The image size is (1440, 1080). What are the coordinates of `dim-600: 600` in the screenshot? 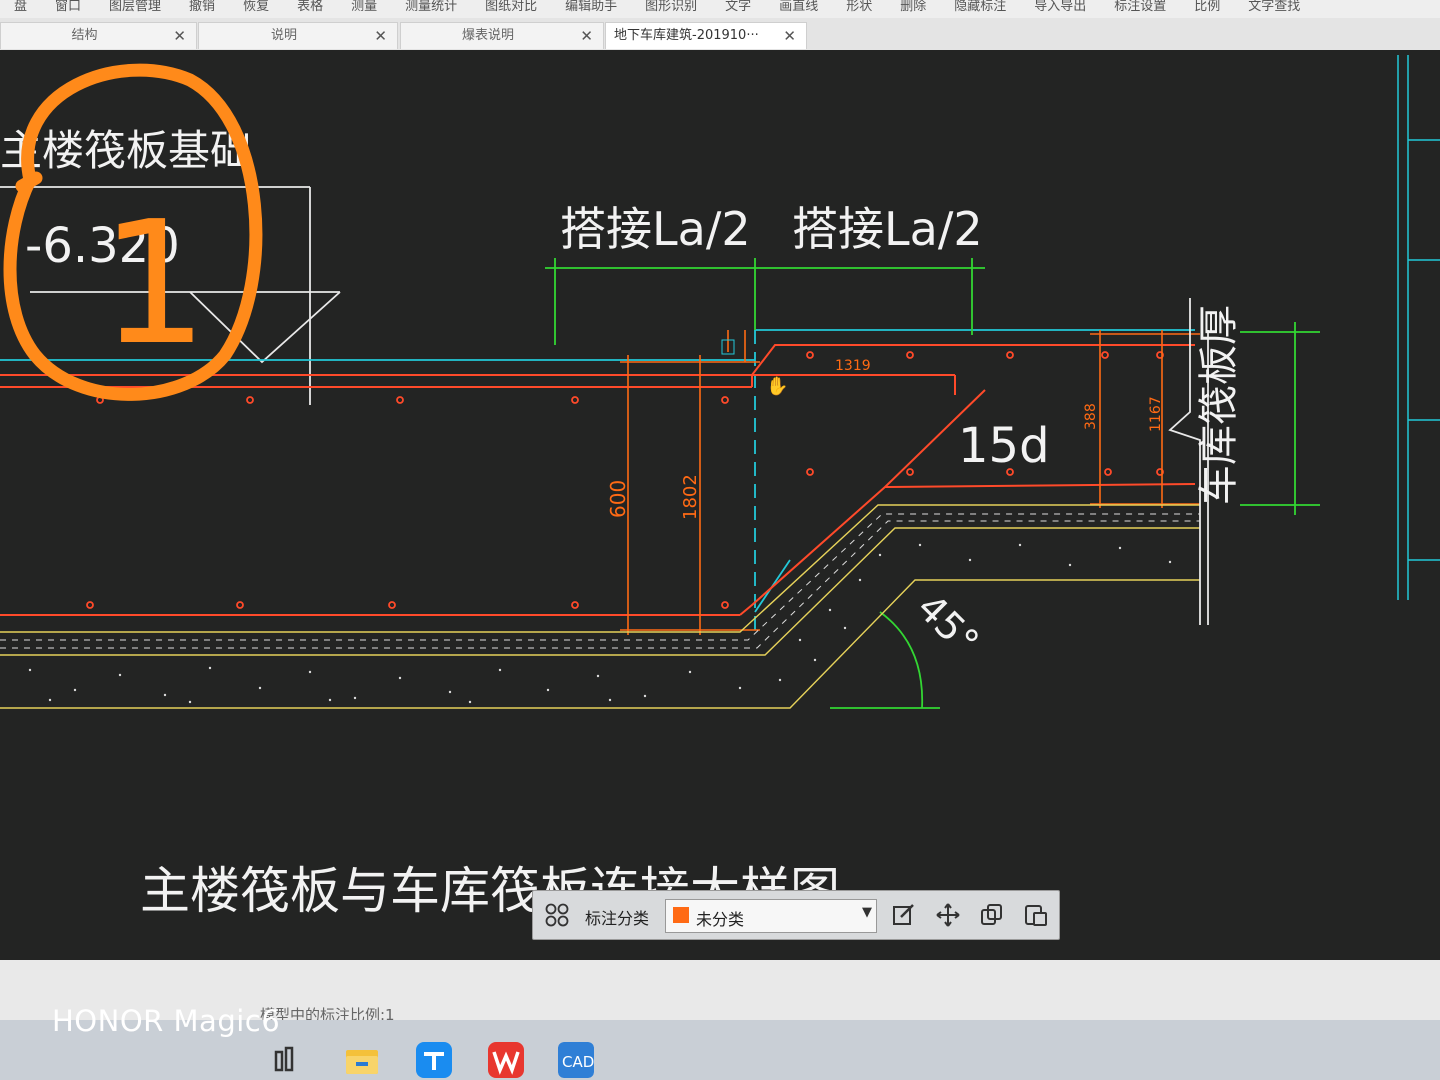 It's located at (618, 499).